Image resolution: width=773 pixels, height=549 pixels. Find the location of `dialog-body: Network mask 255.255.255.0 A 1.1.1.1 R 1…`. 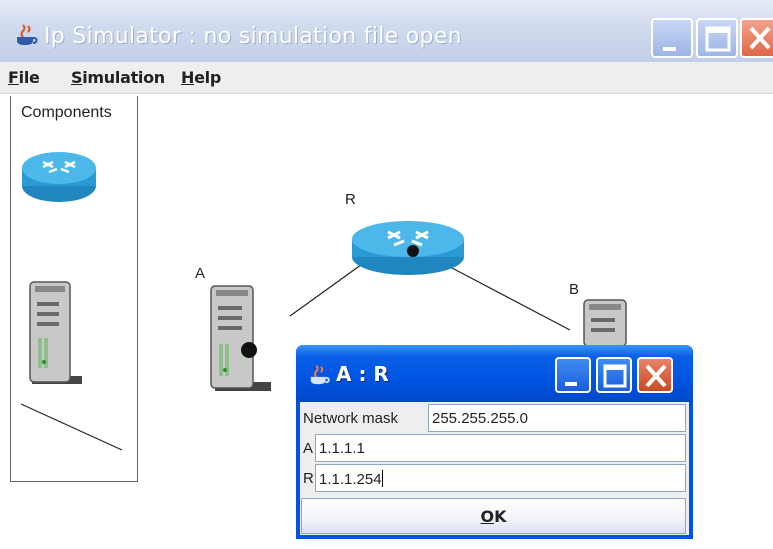

dialog-body: Network mask 255.255.255.0 A 1.1.1.1 R 1… is located at coordinates (494, 468).